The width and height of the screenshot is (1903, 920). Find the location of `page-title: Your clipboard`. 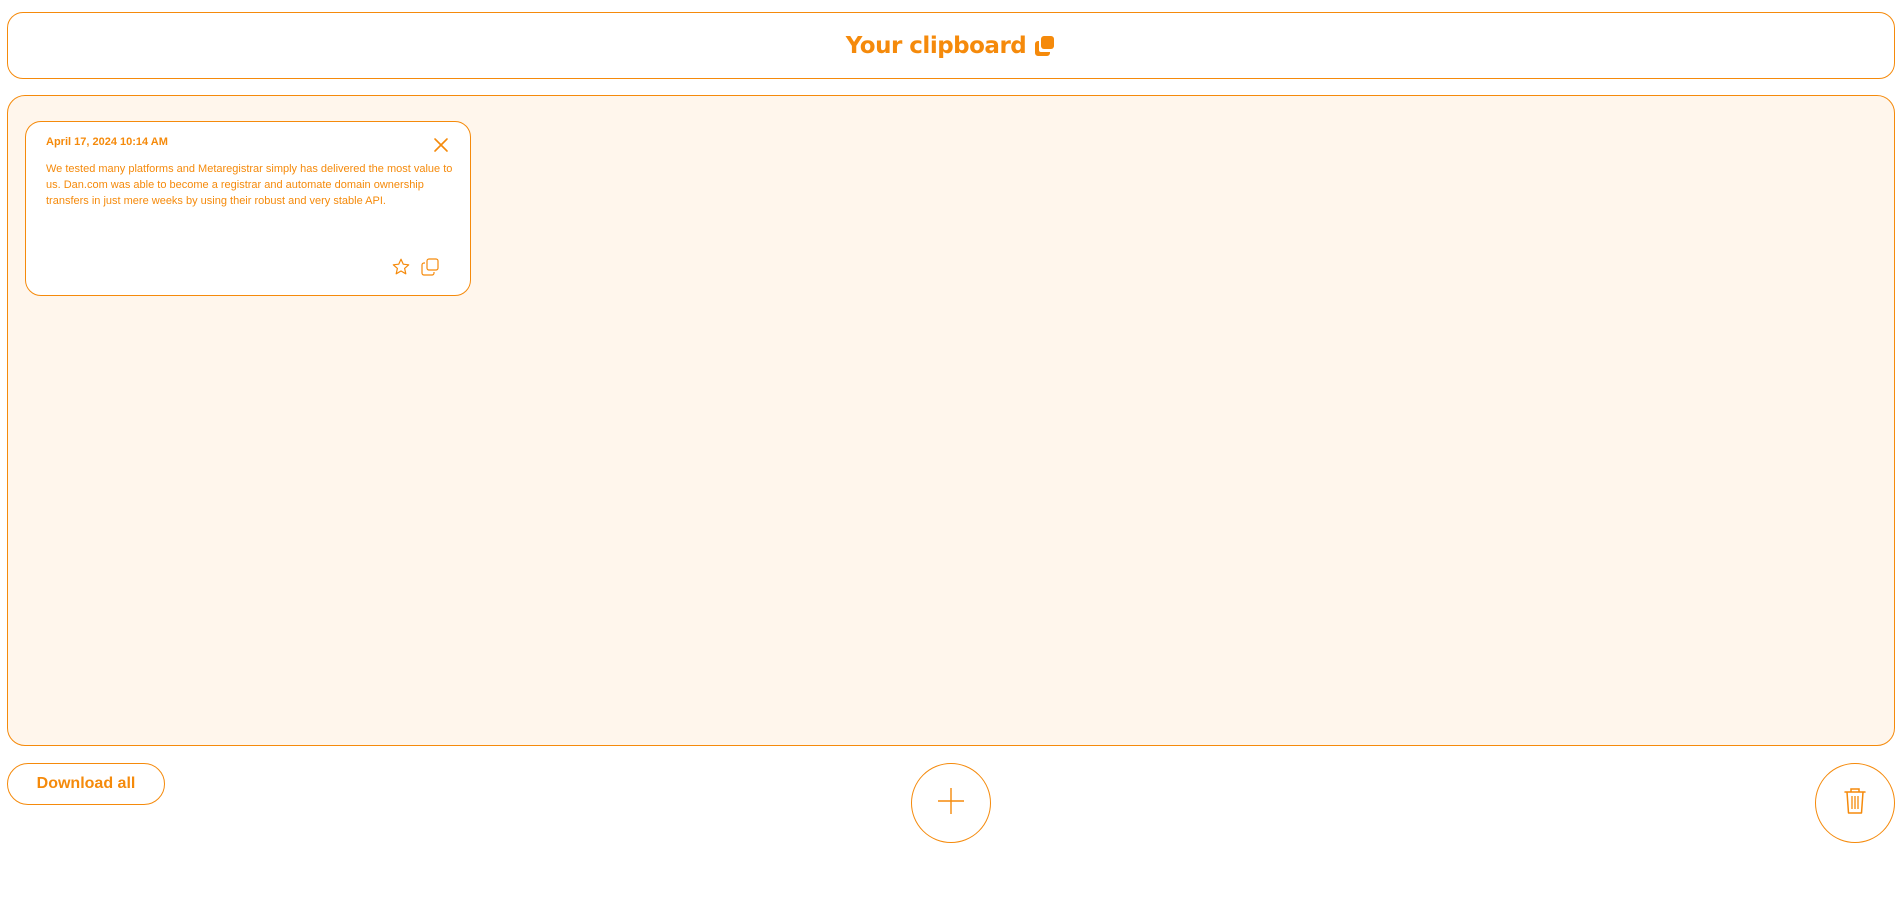

page-title: Your clipboard is located at coordinates (951, 46).